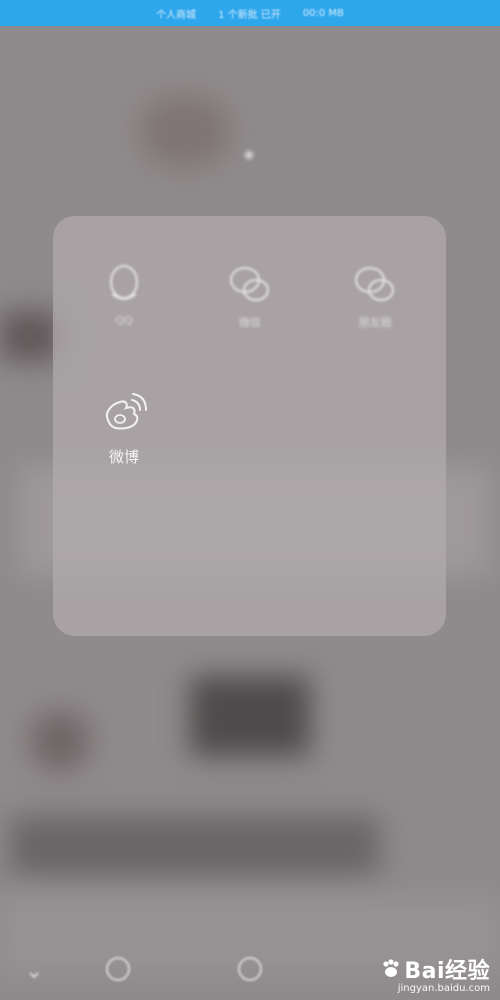 The width and height of the screenshot is (500, 1000). Describe the element at coordinates (447, 971) in the screenshot. I see `watermark-brand: Bai经验` at that location.